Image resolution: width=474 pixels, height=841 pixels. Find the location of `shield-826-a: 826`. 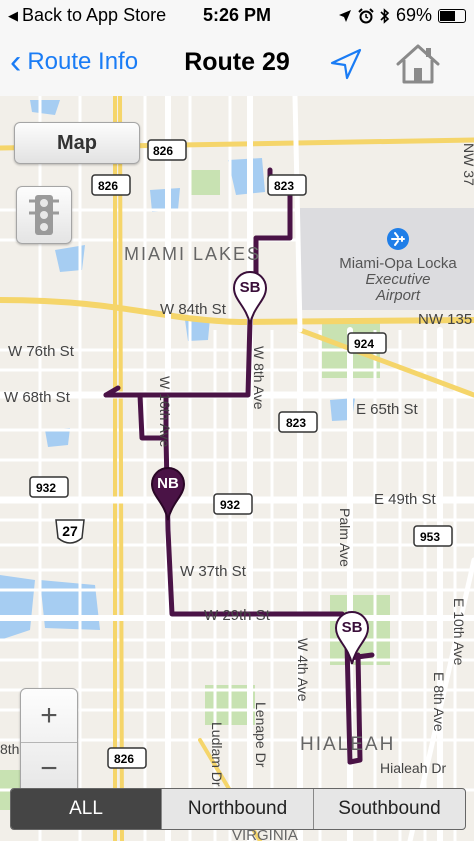

shield-826-a: 826 is located at coordinates (167, 150).